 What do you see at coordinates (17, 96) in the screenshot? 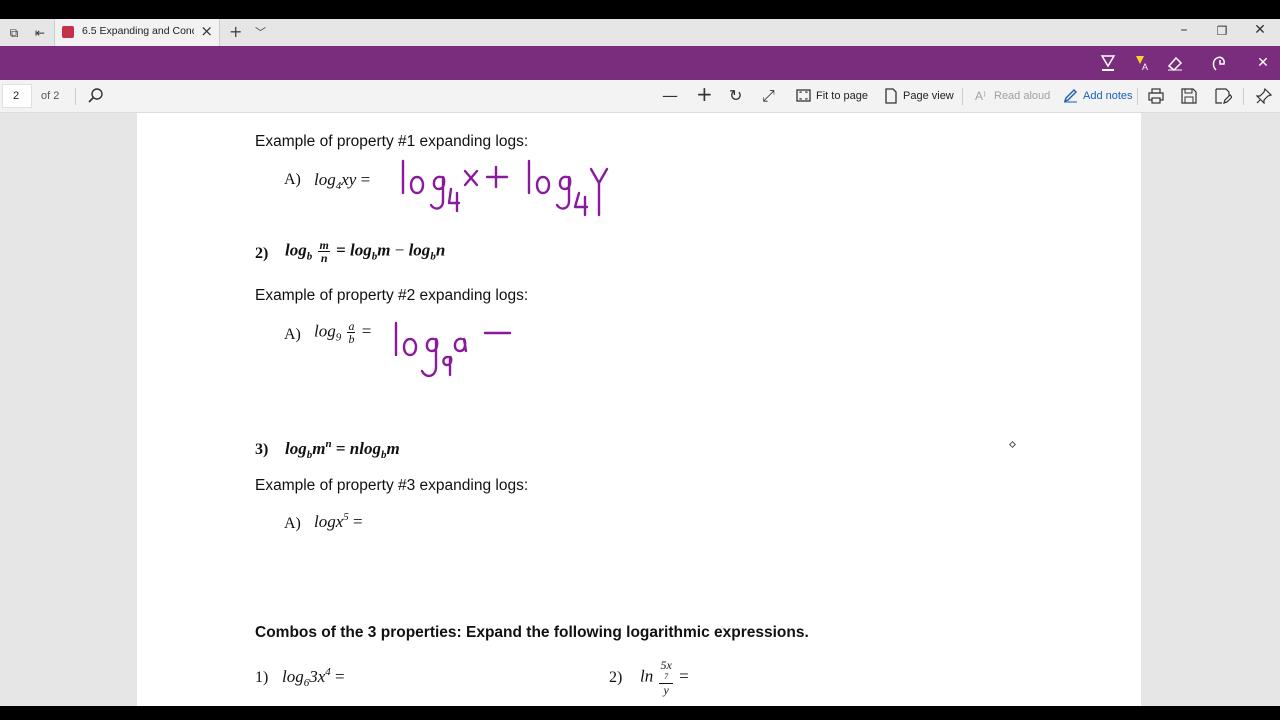
I see `page-number-input: 2` at bounding box center [17, 96].